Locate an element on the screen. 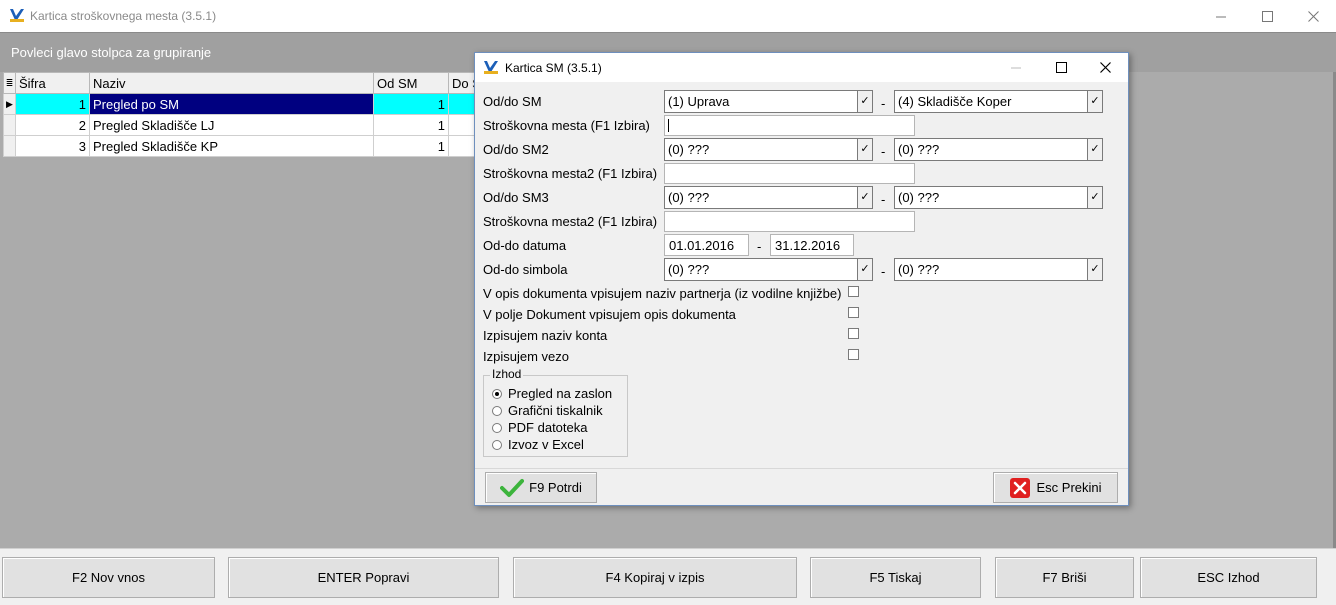 The image size is (1336, 605). radio-pregled is located at coordinates (497, 394).